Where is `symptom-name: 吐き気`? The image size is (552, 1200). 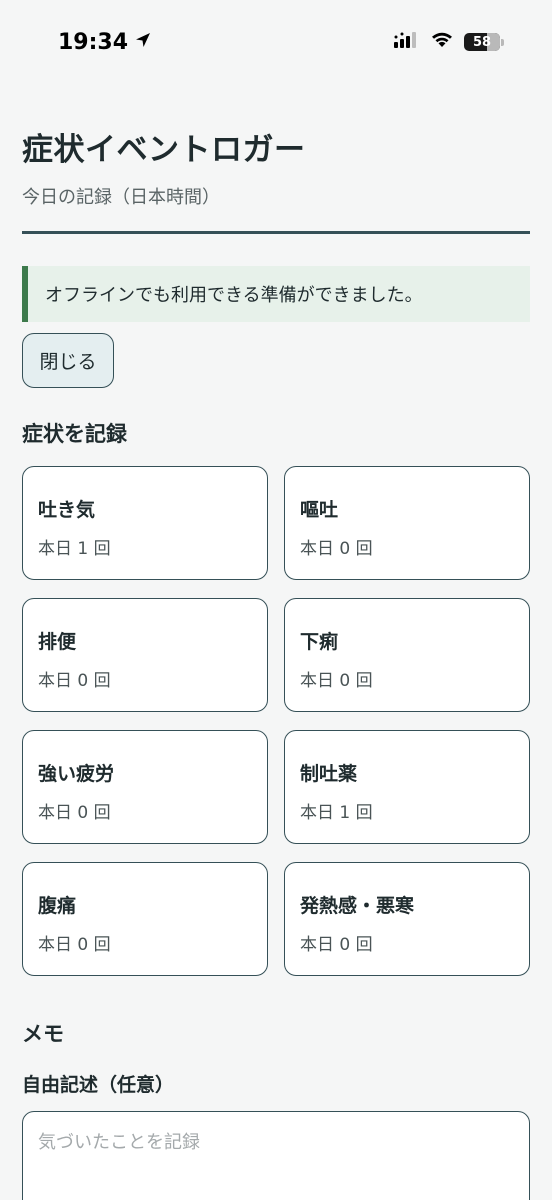 symptom-name: 吐き気 is located at coordinates (67, 510).